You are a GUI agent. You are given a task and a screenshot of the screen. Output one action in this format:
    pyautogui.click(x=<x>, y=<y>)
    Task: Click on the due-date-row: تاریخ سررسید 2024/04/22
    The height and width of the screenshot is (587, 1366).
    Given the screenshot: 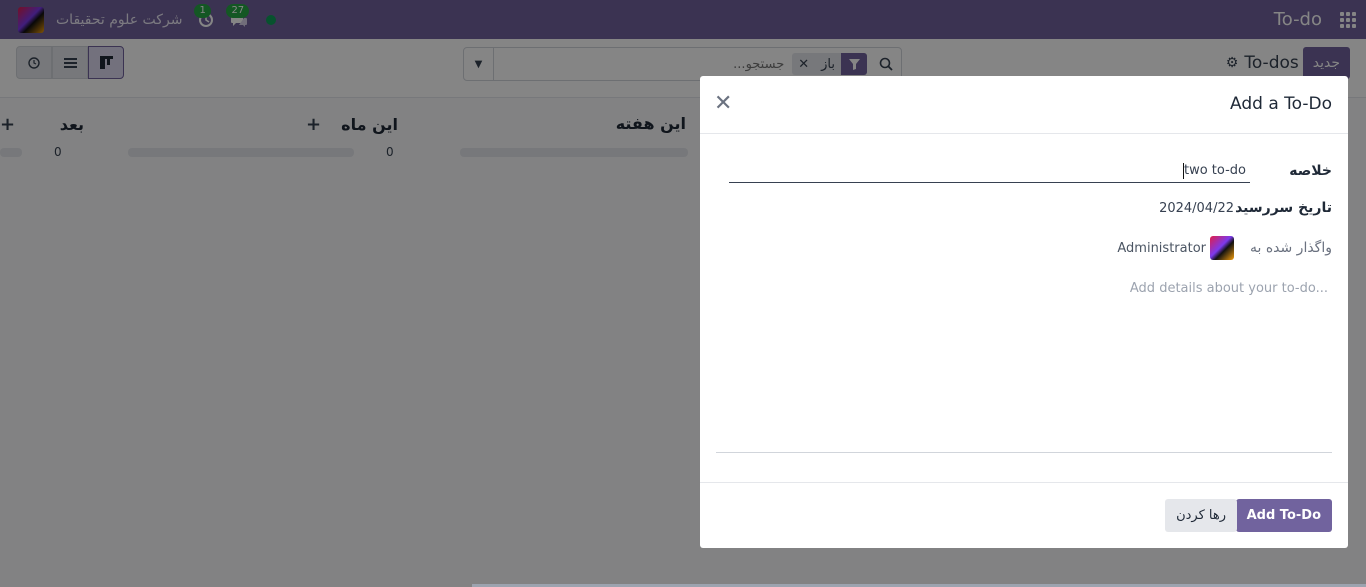 What is the action you would take?
    pyautogui.click(x=1245, y=208)
    